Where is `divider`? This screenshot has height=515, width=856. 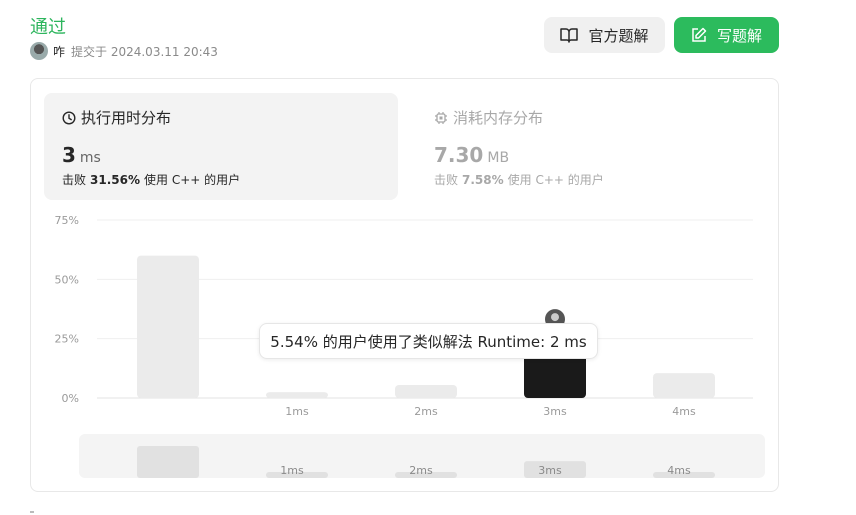 divider is located at coordinates (32, 512).